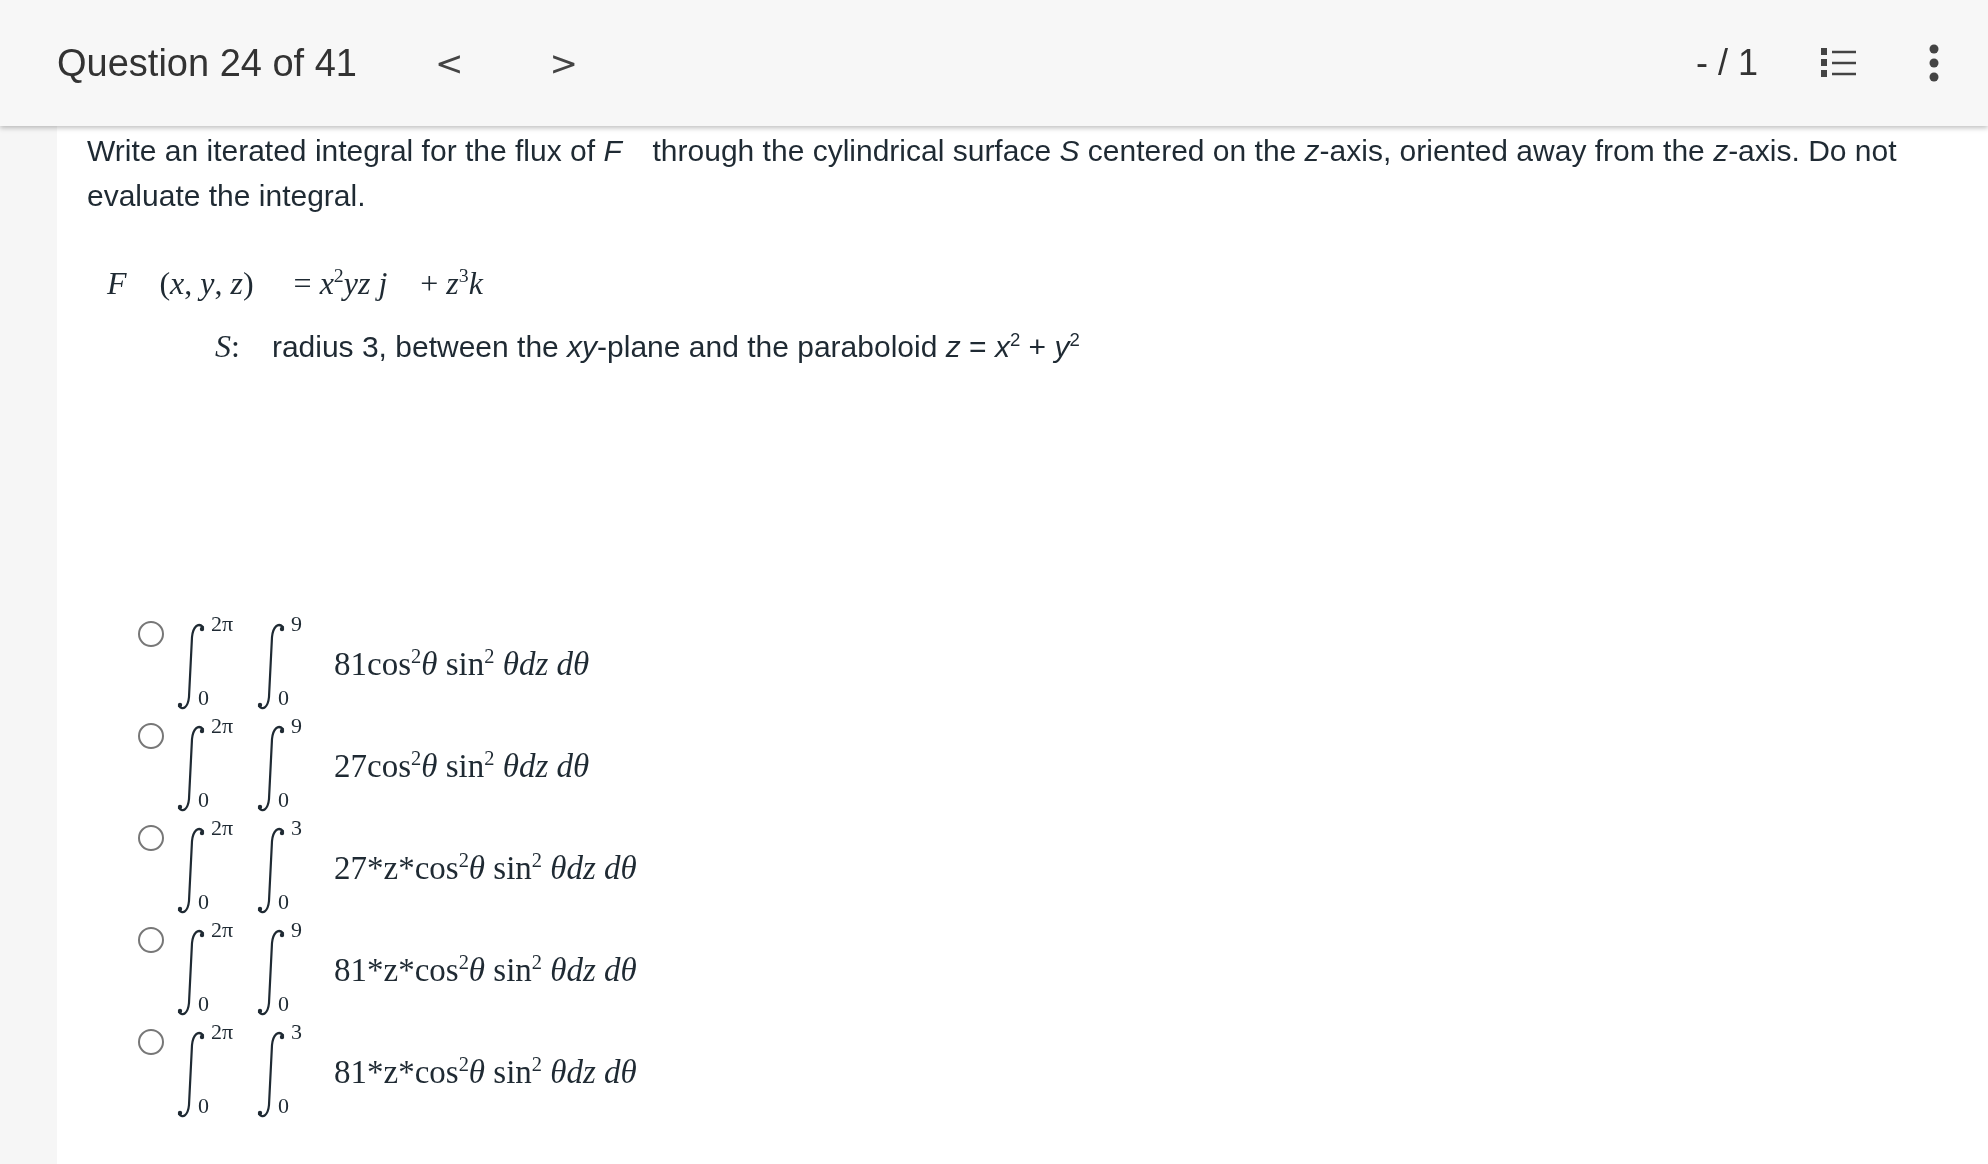  What do you see at coordinates (675, 346) in the screenshot?
I see `surface-description: radius 3, between the xy-plane and the paraboloid z = x$^{2}$ + y$^{2}$` at bounding box center [675, 346].